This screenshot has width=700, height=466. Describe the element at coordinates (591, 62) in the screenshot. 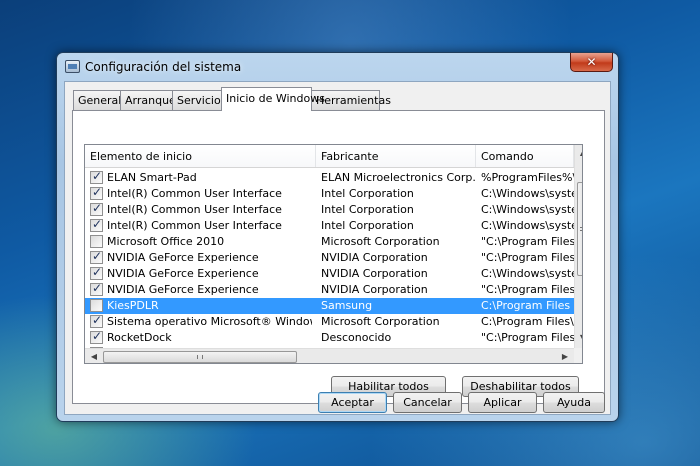

I see `close-button: ✕` at that location.